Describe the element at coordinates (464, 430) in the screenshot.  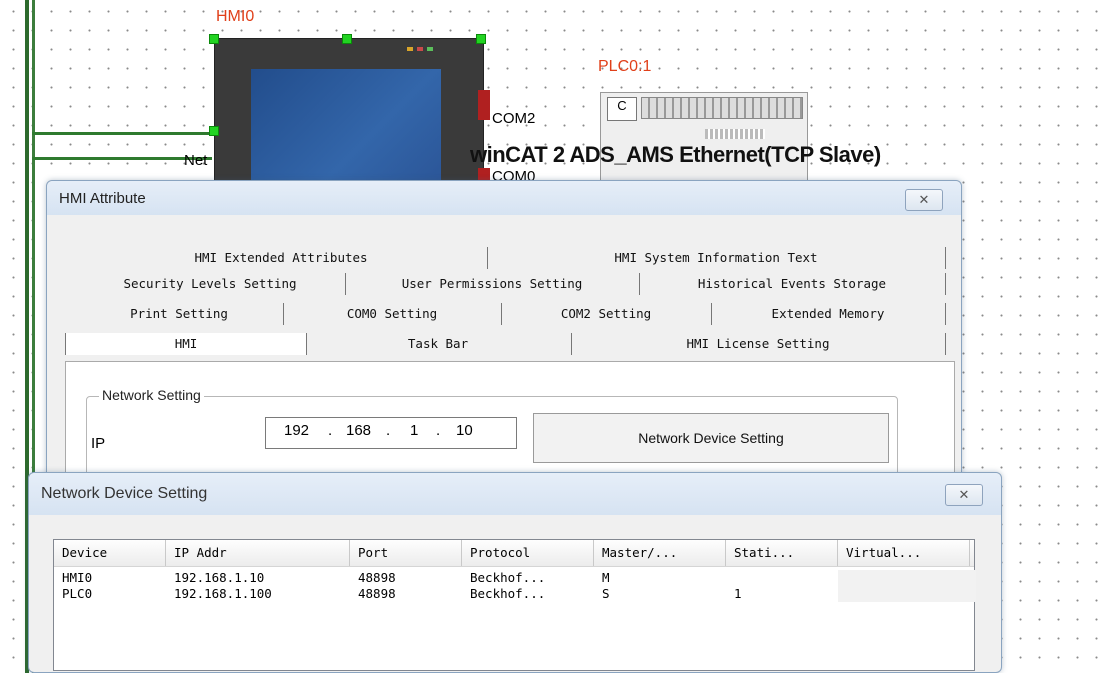
I see `ip-octet-4: 10` at that location.